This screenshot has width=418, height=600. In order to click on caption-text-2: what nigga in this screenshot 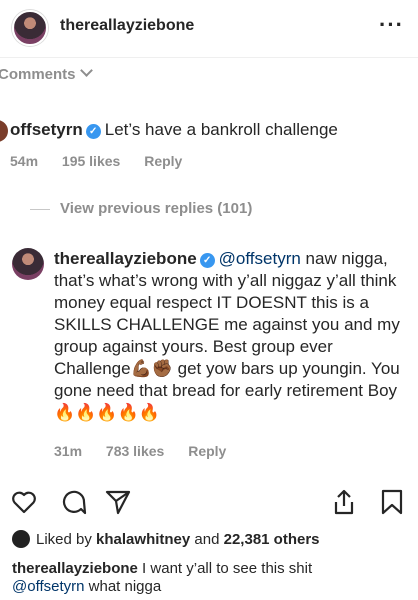, I will do `click(123, 586)`.